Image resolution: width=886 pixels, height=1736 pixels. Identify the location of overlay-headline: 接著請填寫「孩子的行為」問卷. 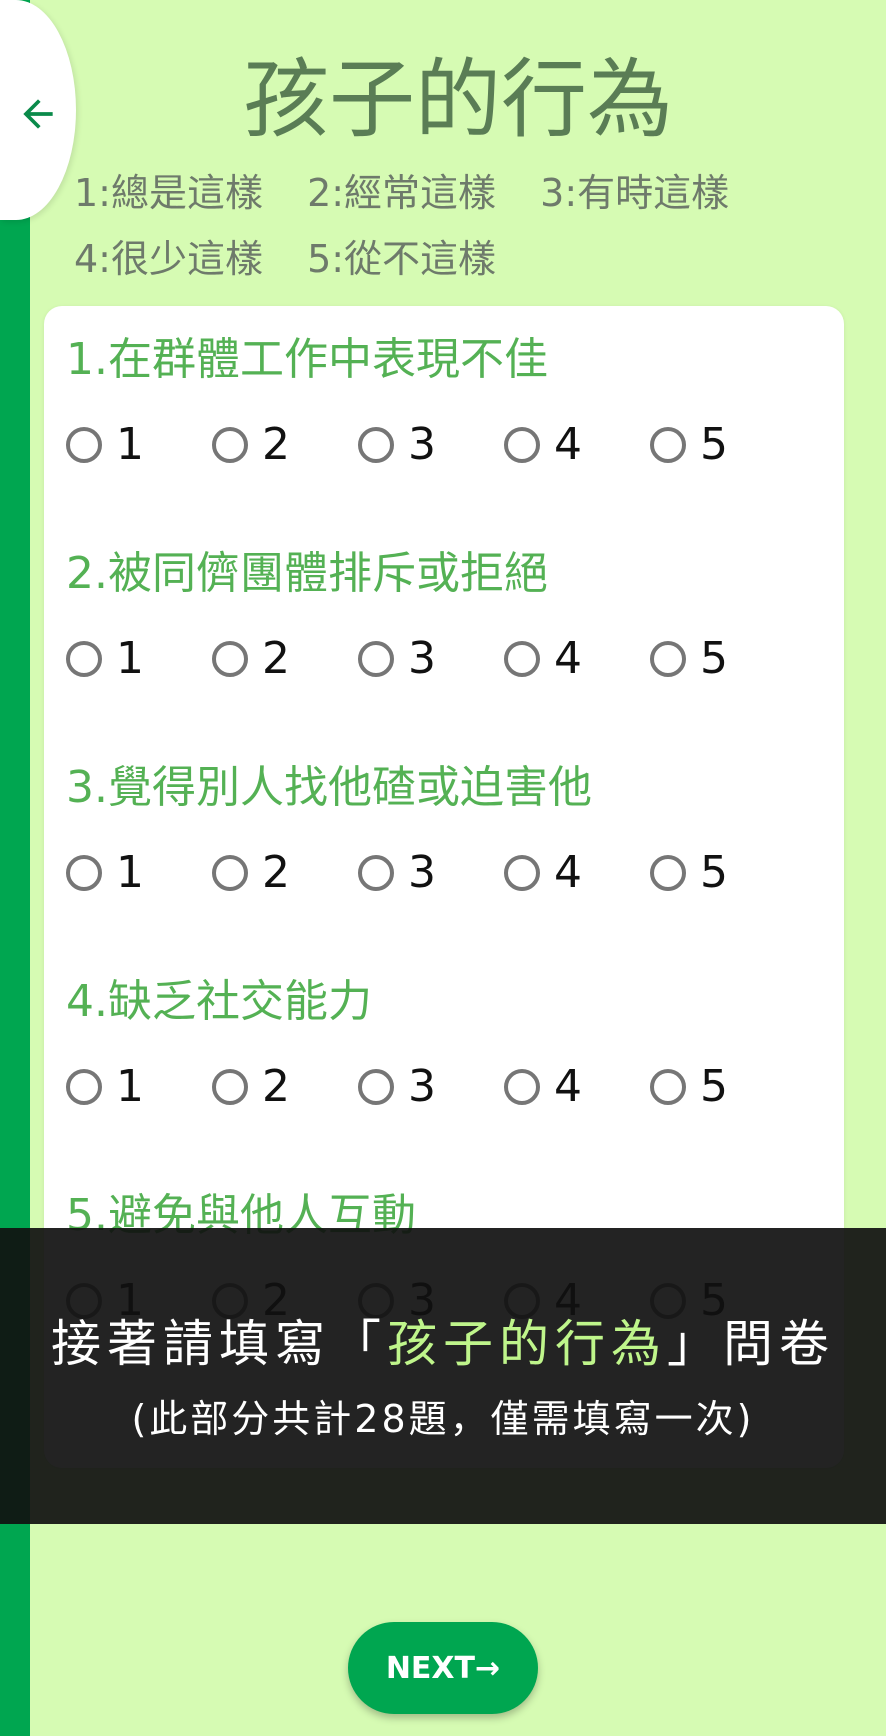
(443, 1340).